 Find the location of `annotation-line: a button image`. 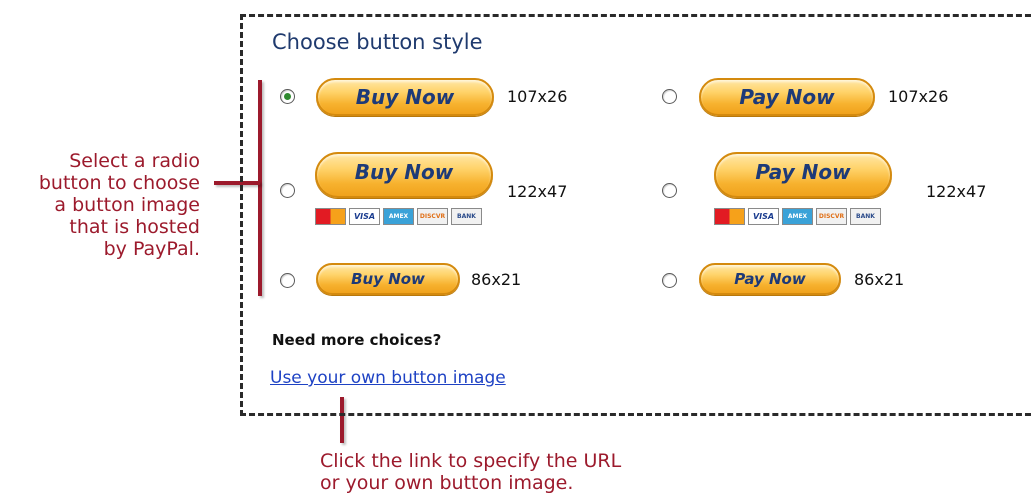

annotation-line: a button image is located at coordinates (127, 205).